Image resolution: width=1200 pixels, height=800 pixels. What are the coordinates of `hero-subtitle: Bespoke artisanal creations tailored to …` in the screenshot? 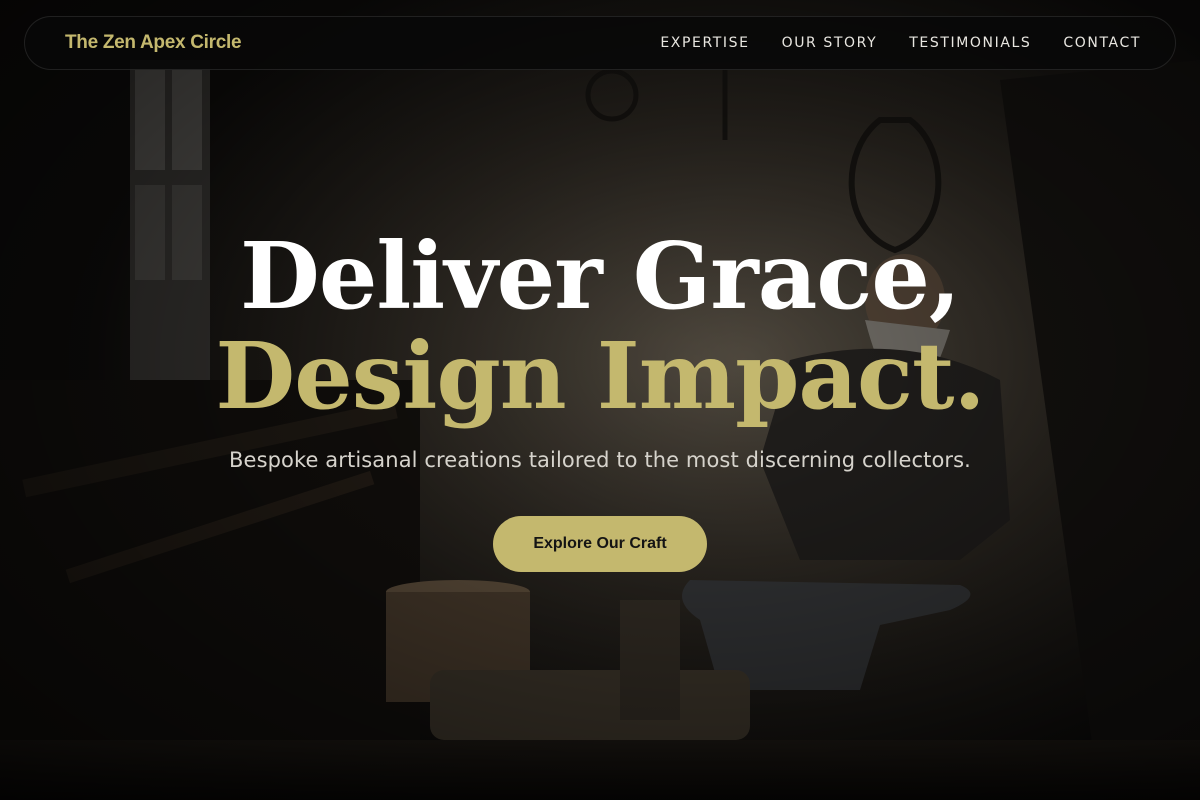 It's located at (600, 460).